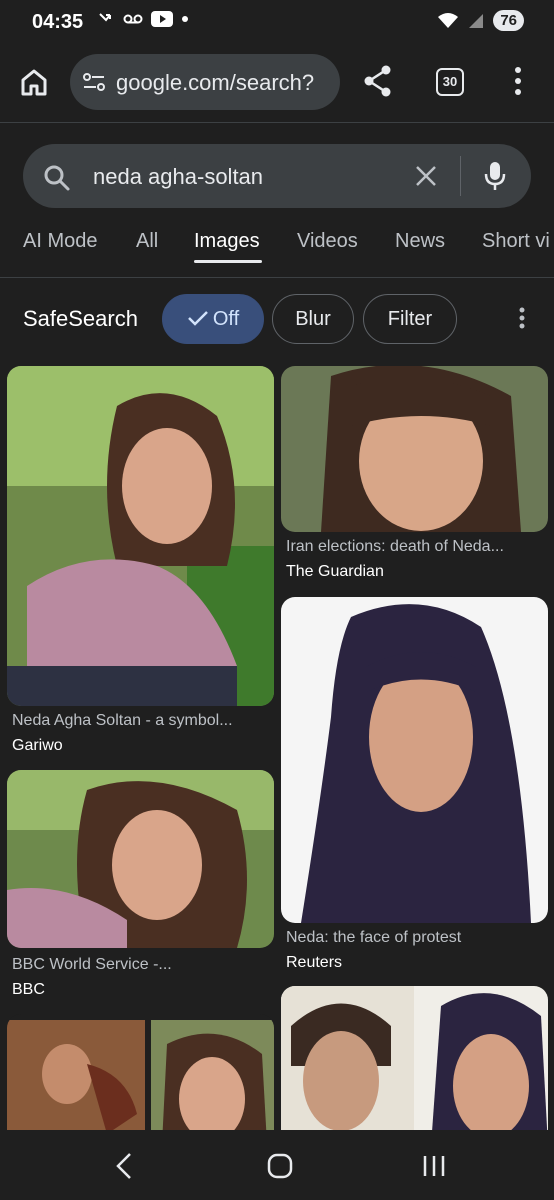 The image size is (554, 1200). I want to click on browser-toolbar: google.com/search? 30, so click(277, 83).